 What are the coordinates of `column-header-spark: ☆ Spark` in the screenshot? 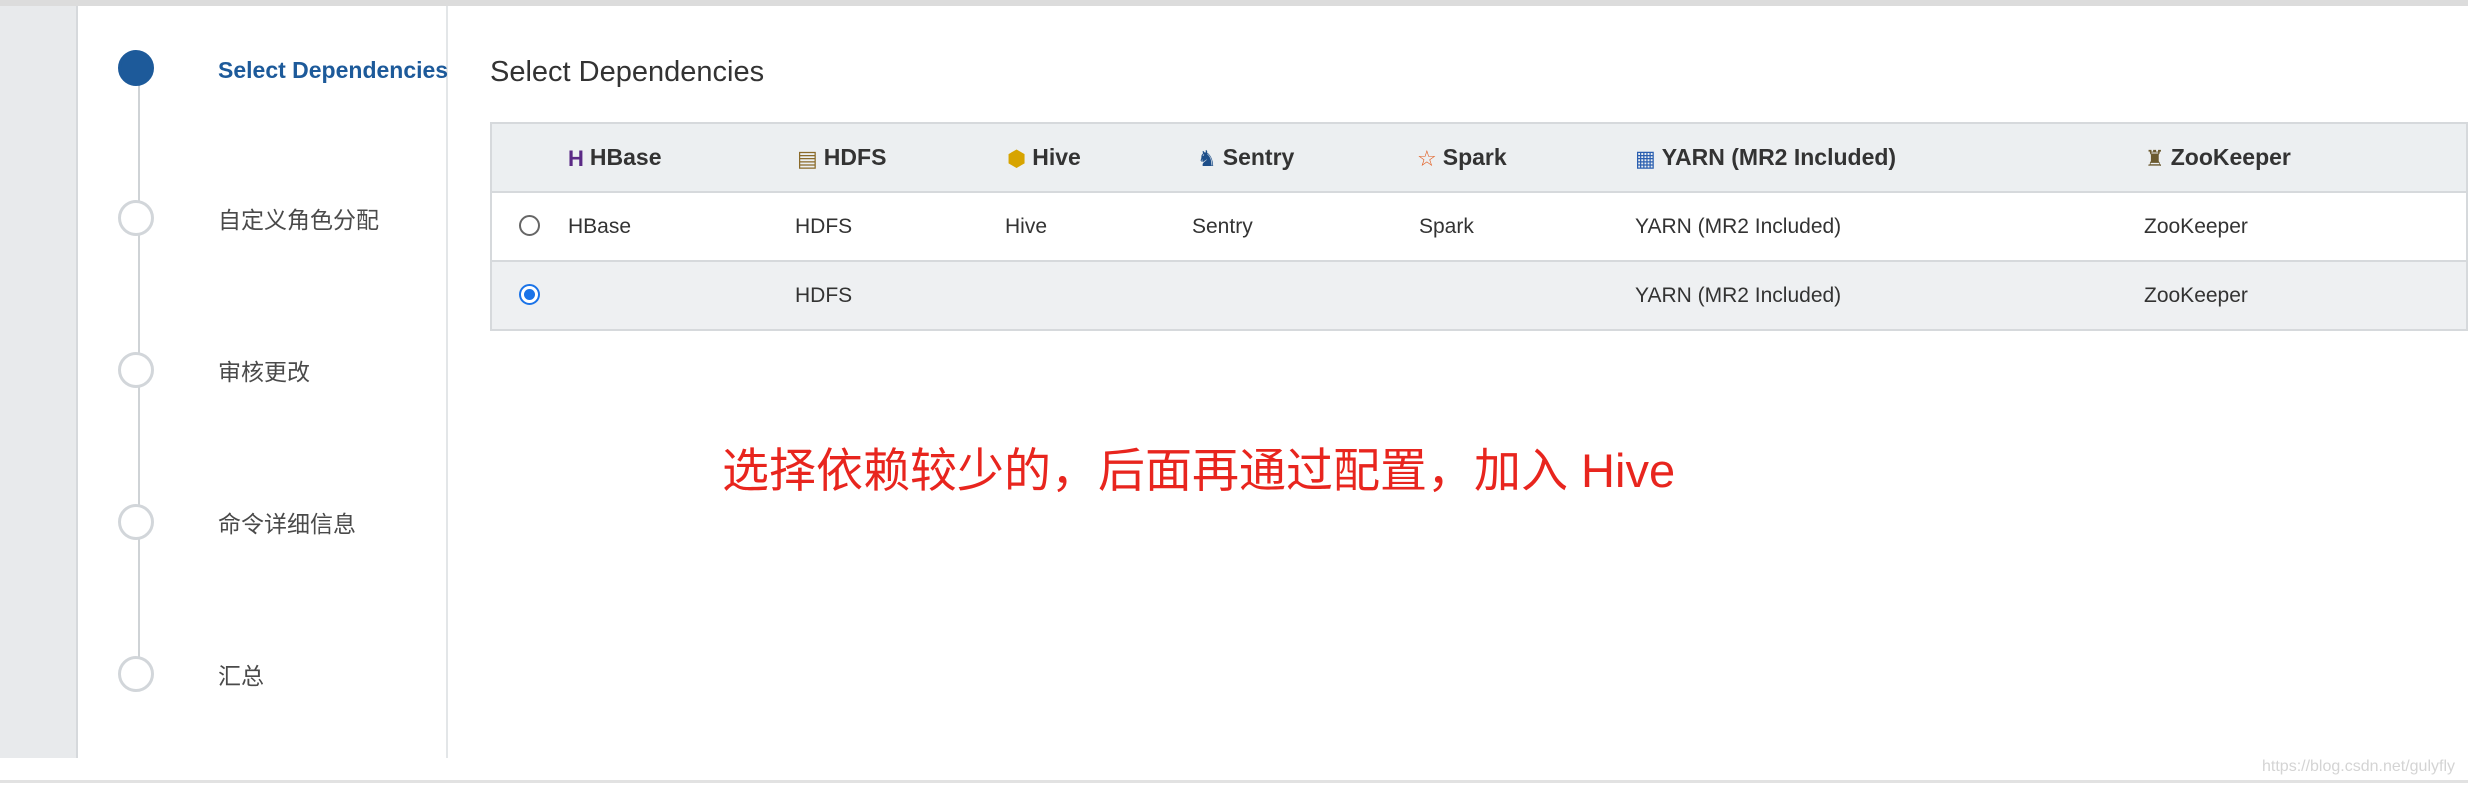 It's located at (1462, 157).